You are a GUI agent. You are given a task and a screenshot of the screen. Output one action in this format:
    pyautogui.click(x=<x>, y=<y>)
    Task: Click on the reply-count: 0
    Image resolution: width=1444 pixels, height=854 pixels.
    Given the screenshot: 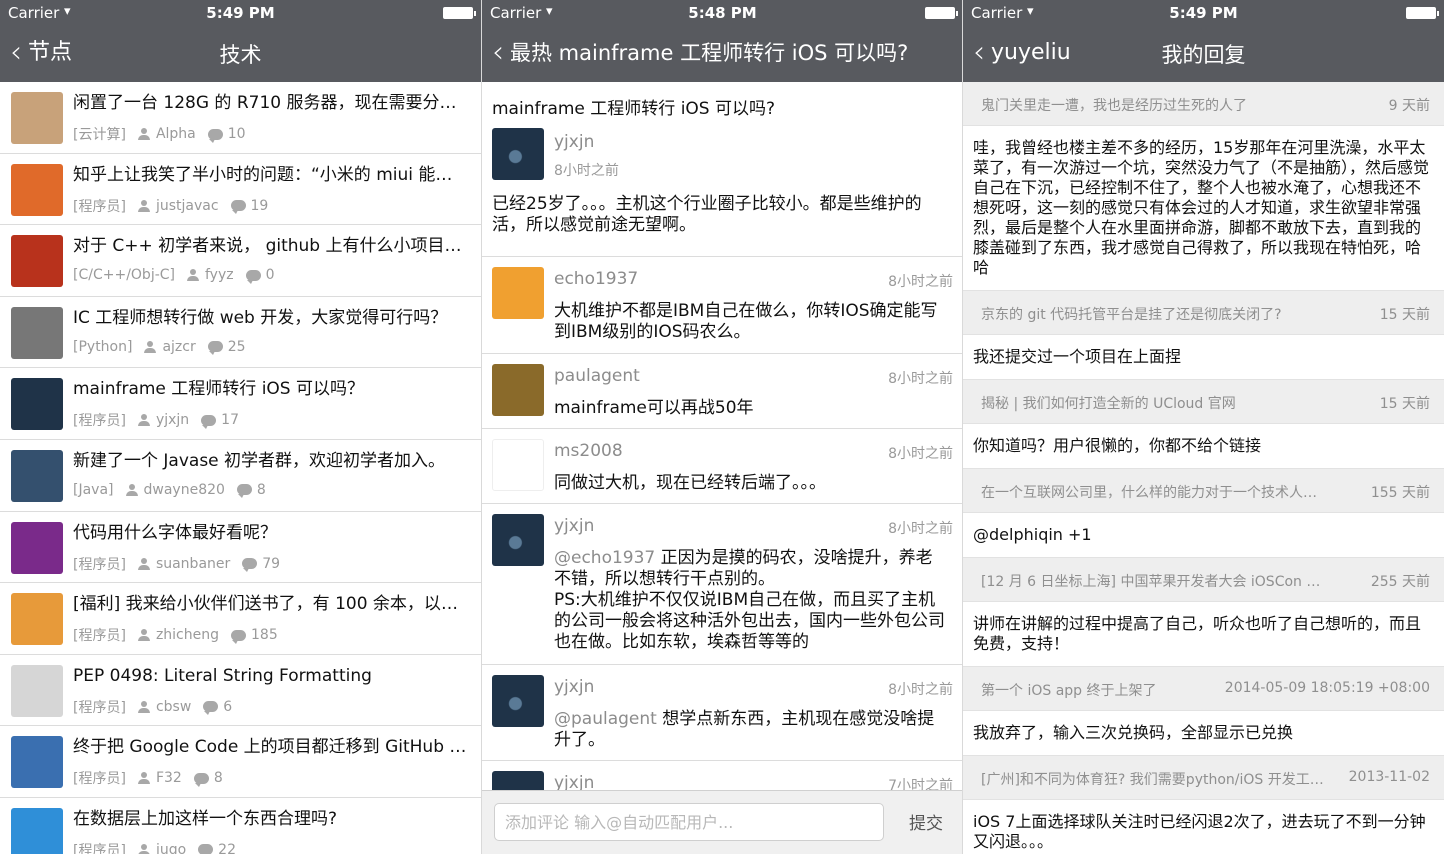 What is the action you would take?
    pyautogui.click(x=270, y=275)
    